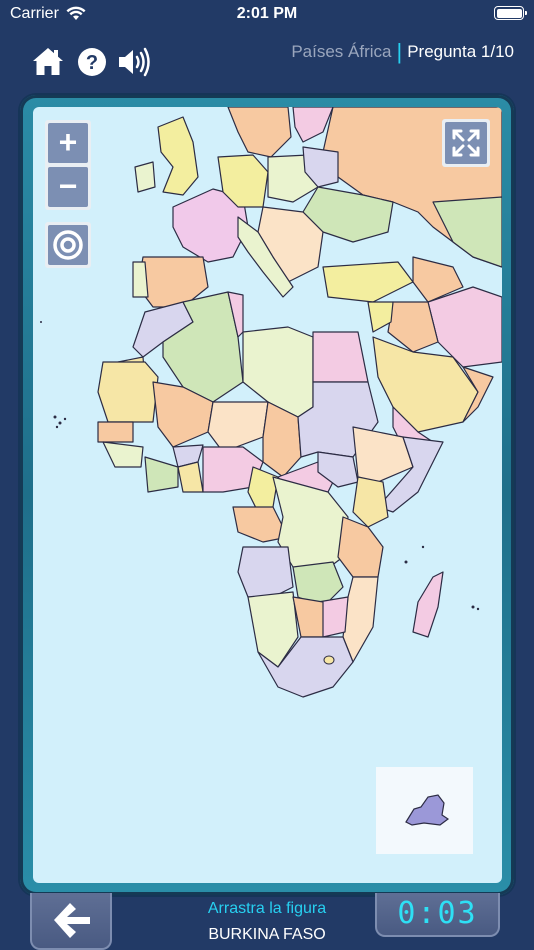 This screenshot has height=950, width=534. I want to click on game-title: Países África | Pregunta 1/10, so click(402, 51).